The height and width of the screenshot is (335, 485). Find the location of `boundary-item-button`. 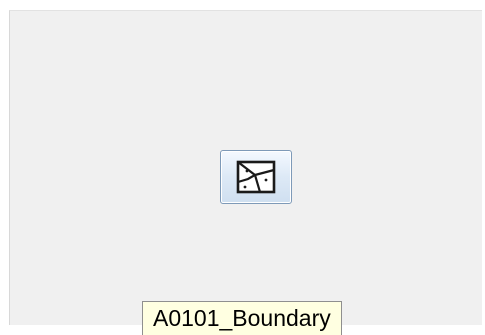

boundary-item-button is located at coordinates (256, 177).